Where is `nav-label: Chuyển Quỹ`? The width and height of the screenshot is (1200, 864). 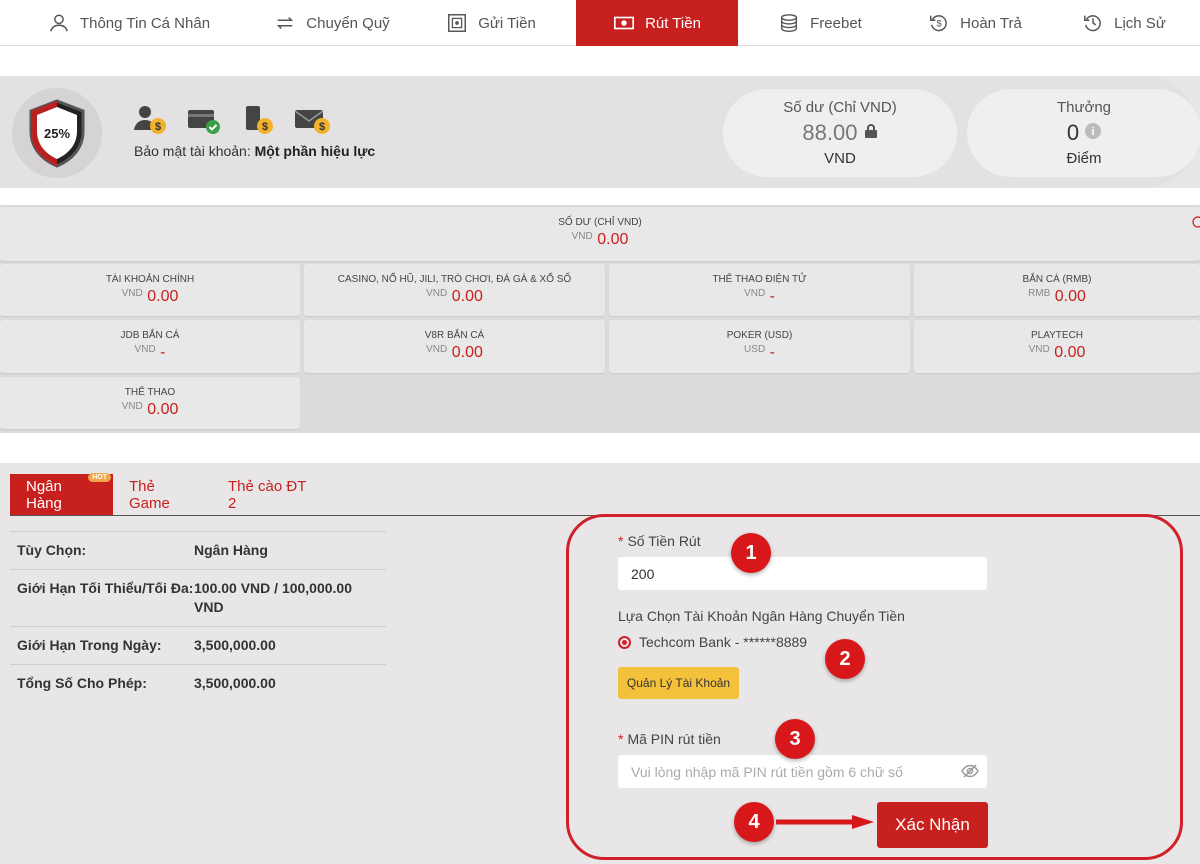 nav-label: Chuyển Quỹ is located at coordinates (348, 23).